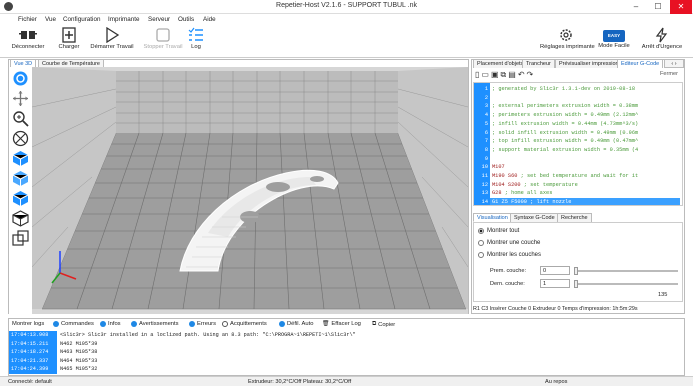  What do you see at coordinates (28, 324) in the screenshot?
I see `show-logs-tab: Montrer logs` at bounding box center [28, 324].